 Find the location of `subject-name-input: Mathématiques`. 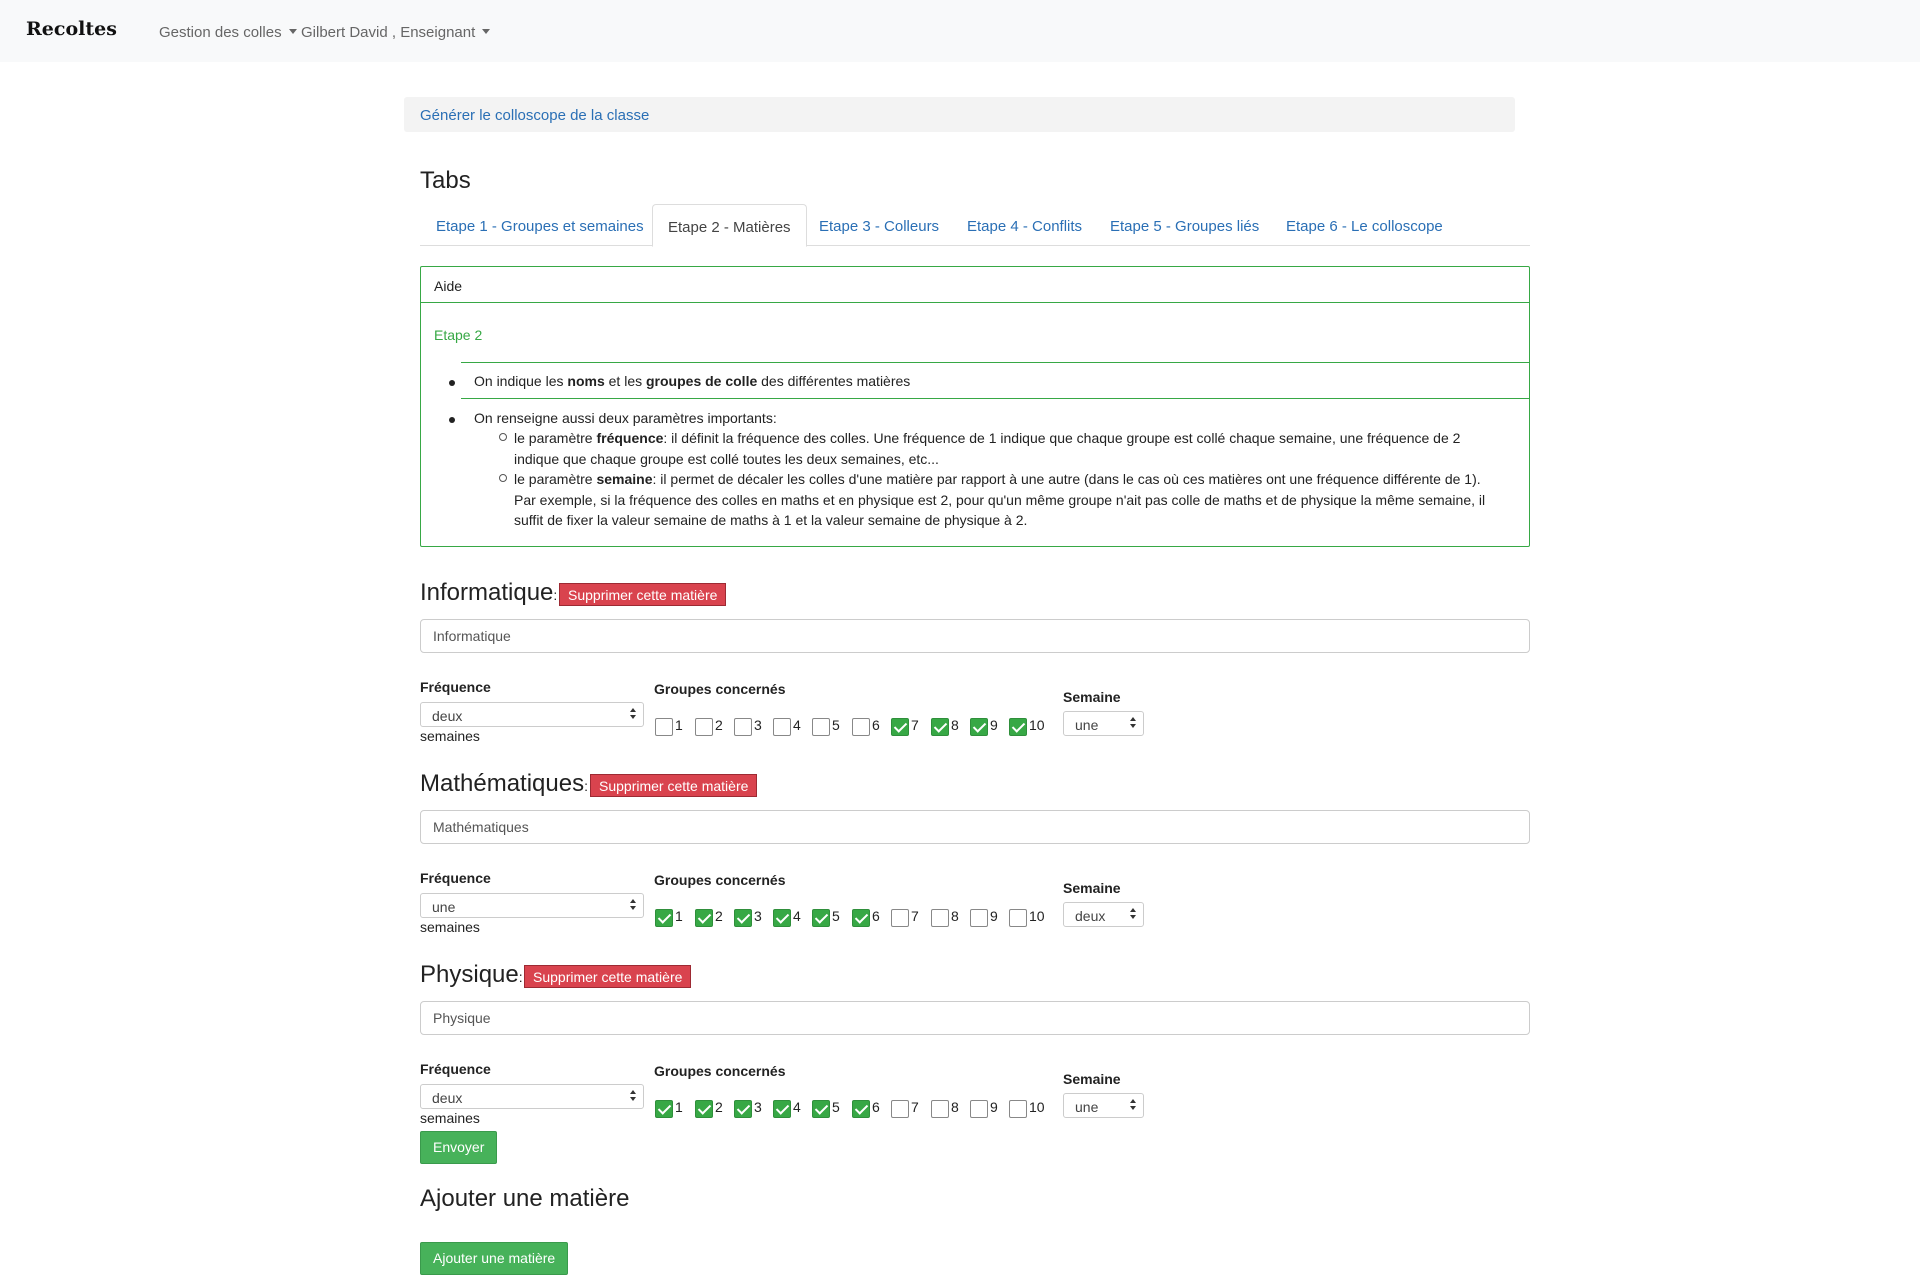

subject-name-input: Mathématiques is located at coordinates (975, 827).